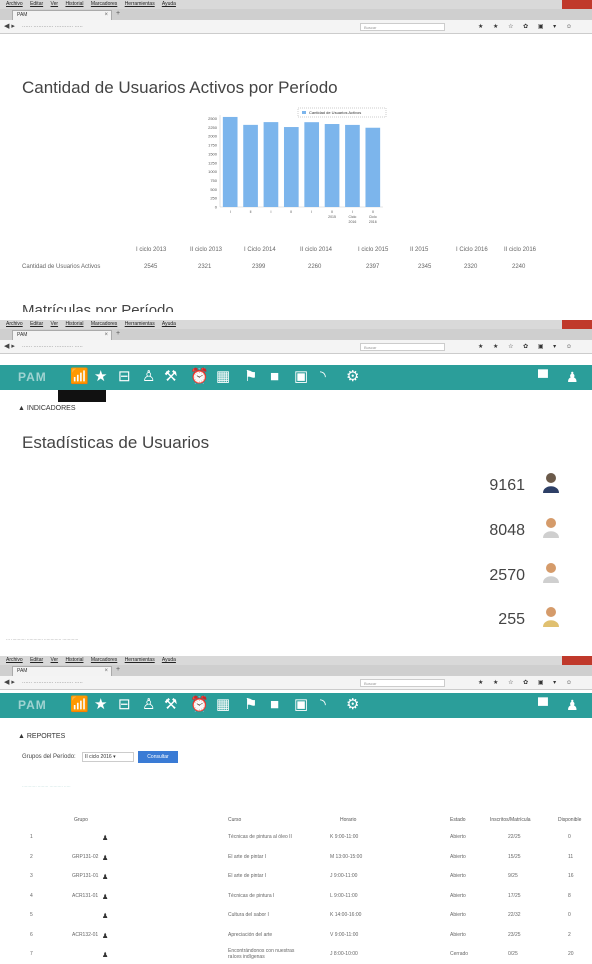 The height and width of the screenshot is (964, 592). Describe the element at coordinates (180, 87) in the screenshot. I see `page-title: Cantidad de Usuarios Activos por Período` at that location.